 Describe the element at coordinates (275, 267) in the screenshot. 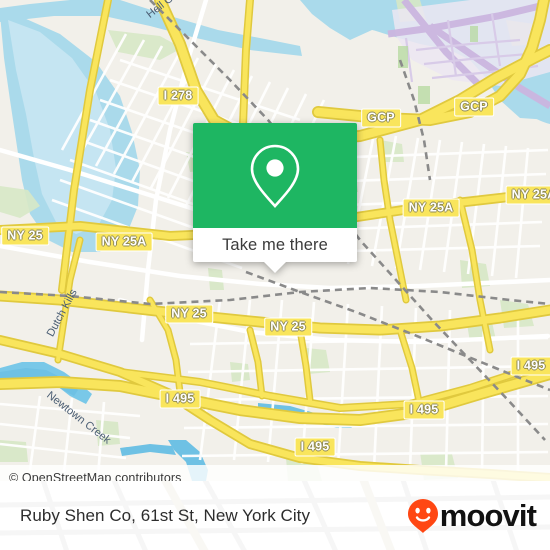

I see `callout-tail` at that location.